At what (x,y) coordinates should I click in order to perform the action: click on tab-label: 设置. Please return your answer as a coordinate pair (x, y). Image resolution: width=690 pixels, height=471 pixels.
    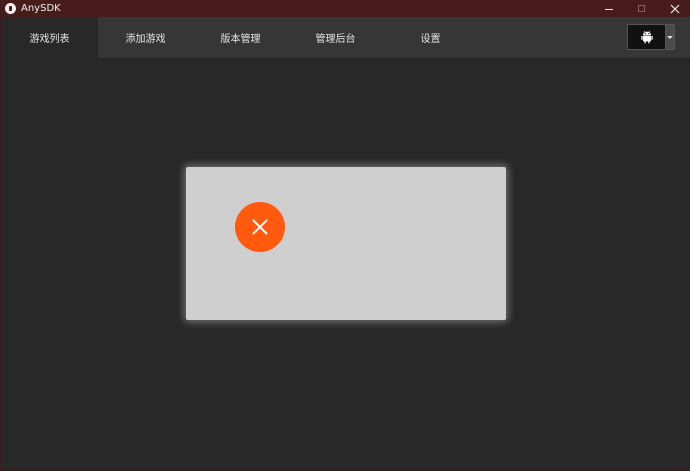
    Looking at the image, I should click on (430, 39).